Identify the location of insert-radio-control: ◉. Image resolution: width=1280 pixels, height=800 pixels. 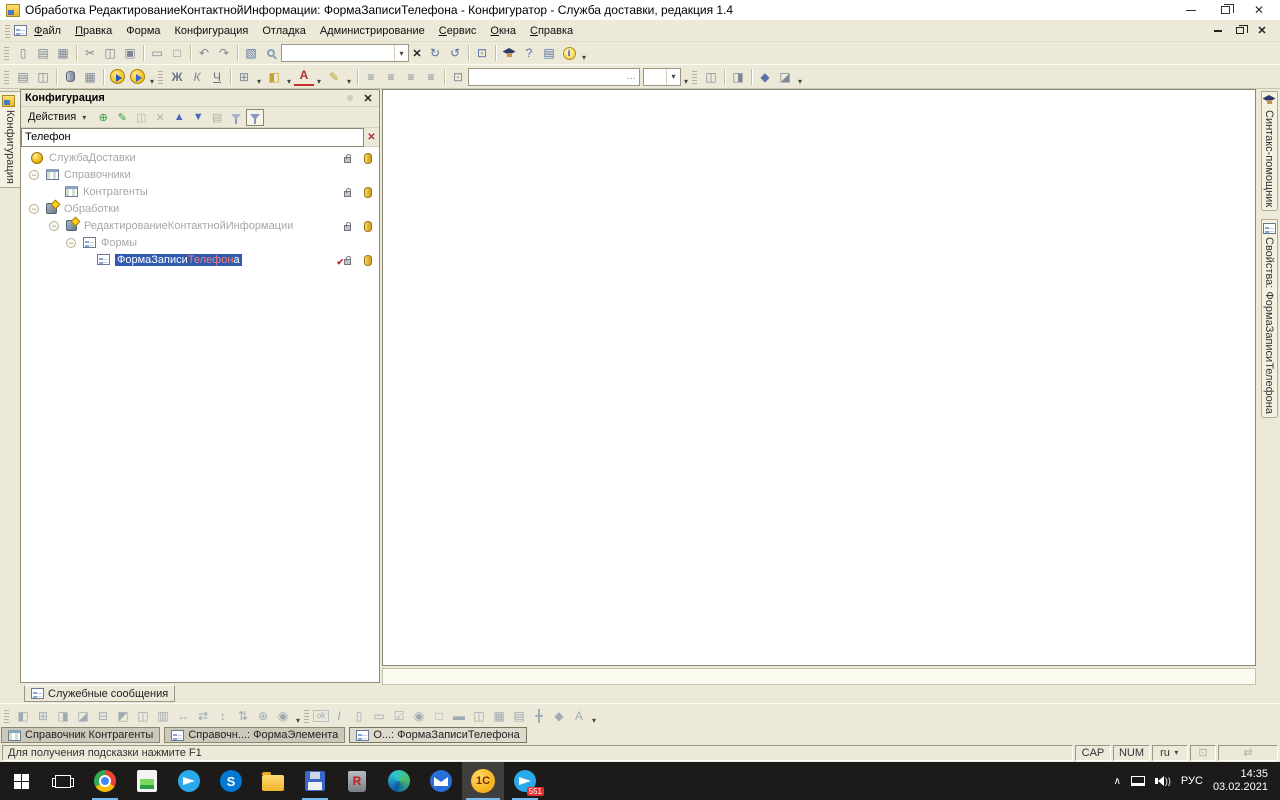
(419, 716).